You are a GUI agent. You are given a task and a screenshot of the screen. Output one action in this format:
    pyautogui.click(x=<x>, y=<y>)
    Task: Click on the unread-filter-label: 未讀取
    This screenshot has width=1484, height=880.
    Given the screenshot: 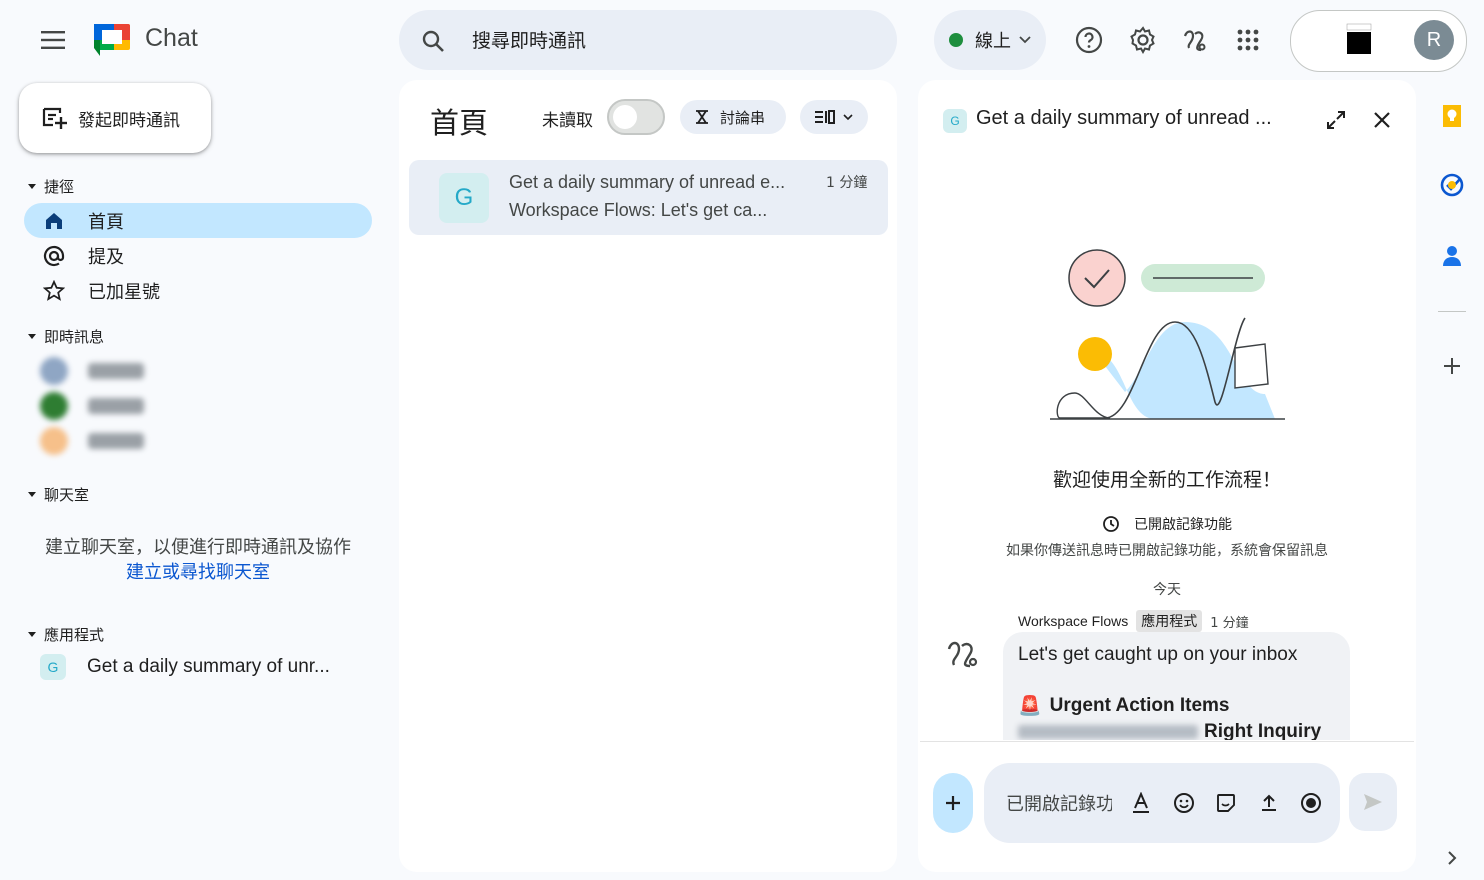 What is the action you would take?
    pyautogui.click(x=567, y=121)
    